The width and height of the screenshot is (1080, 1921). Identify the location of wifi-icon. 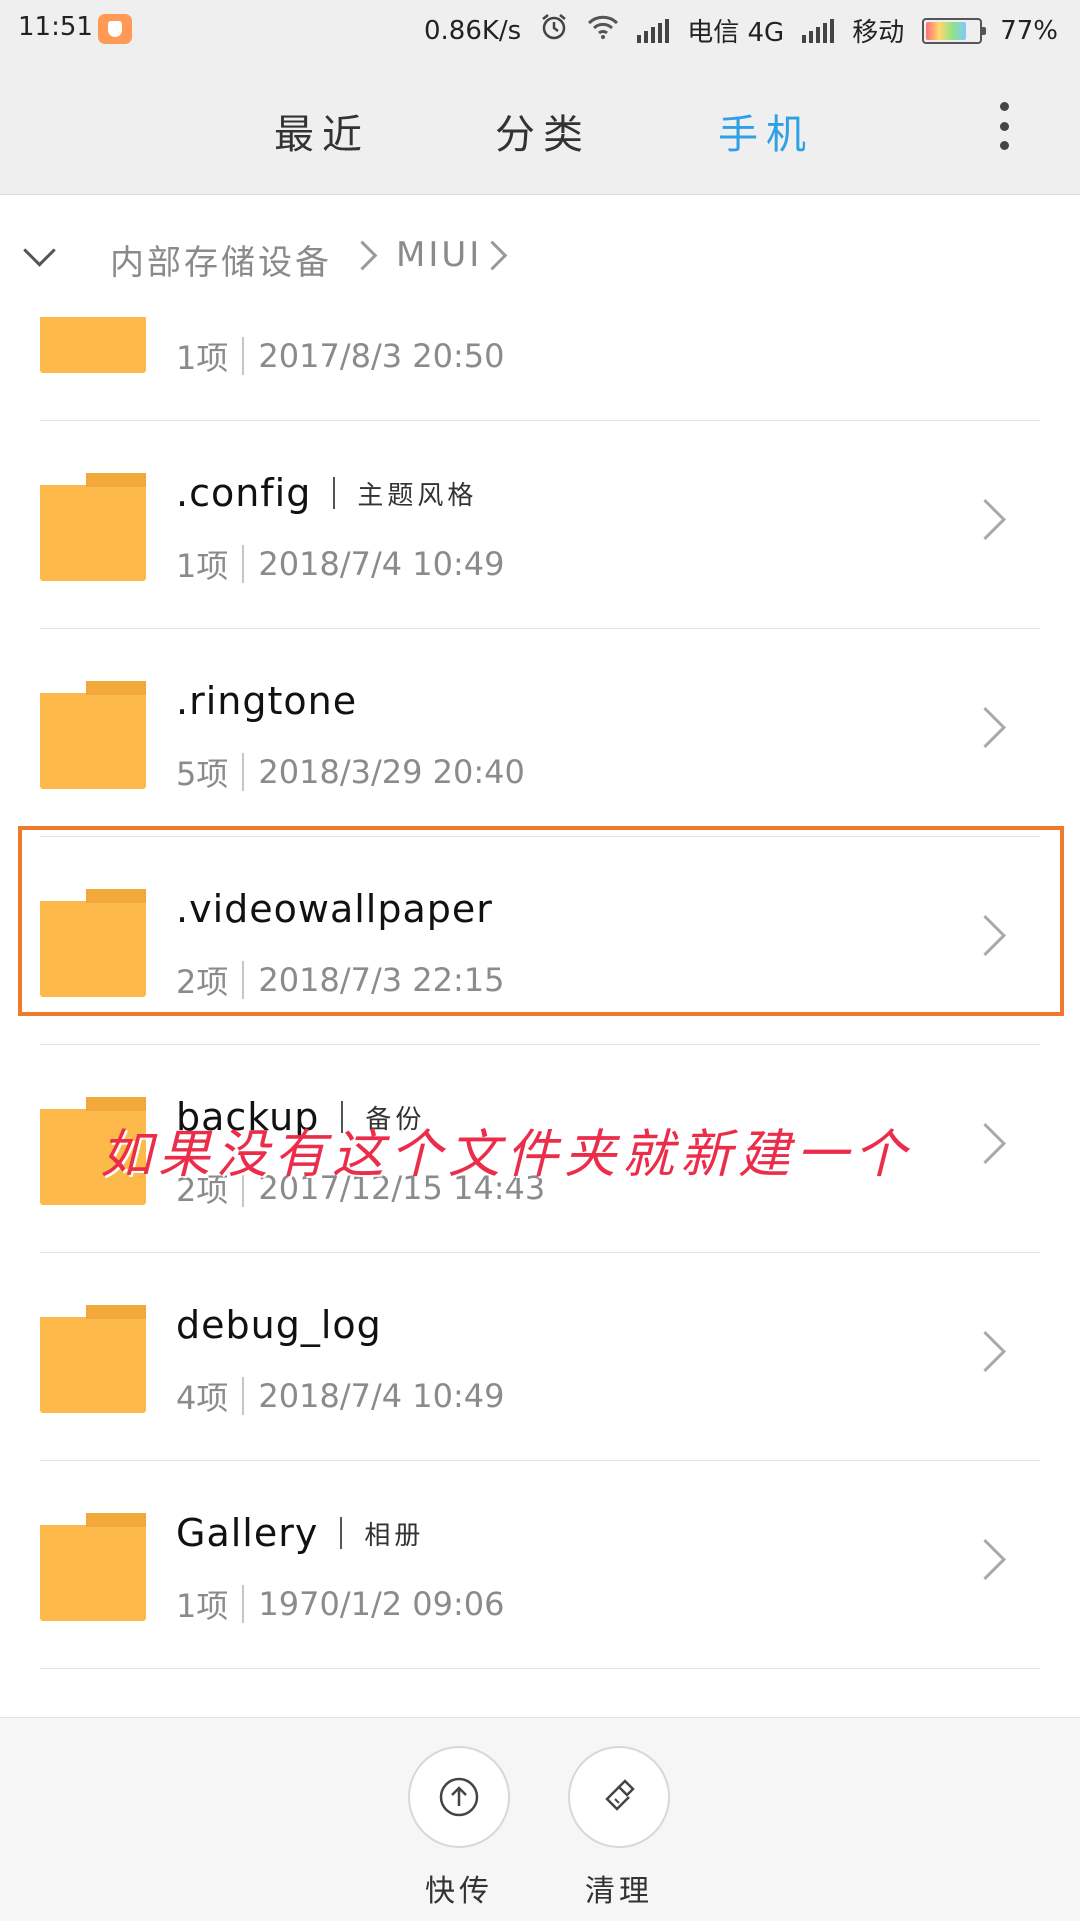
(603, 30).